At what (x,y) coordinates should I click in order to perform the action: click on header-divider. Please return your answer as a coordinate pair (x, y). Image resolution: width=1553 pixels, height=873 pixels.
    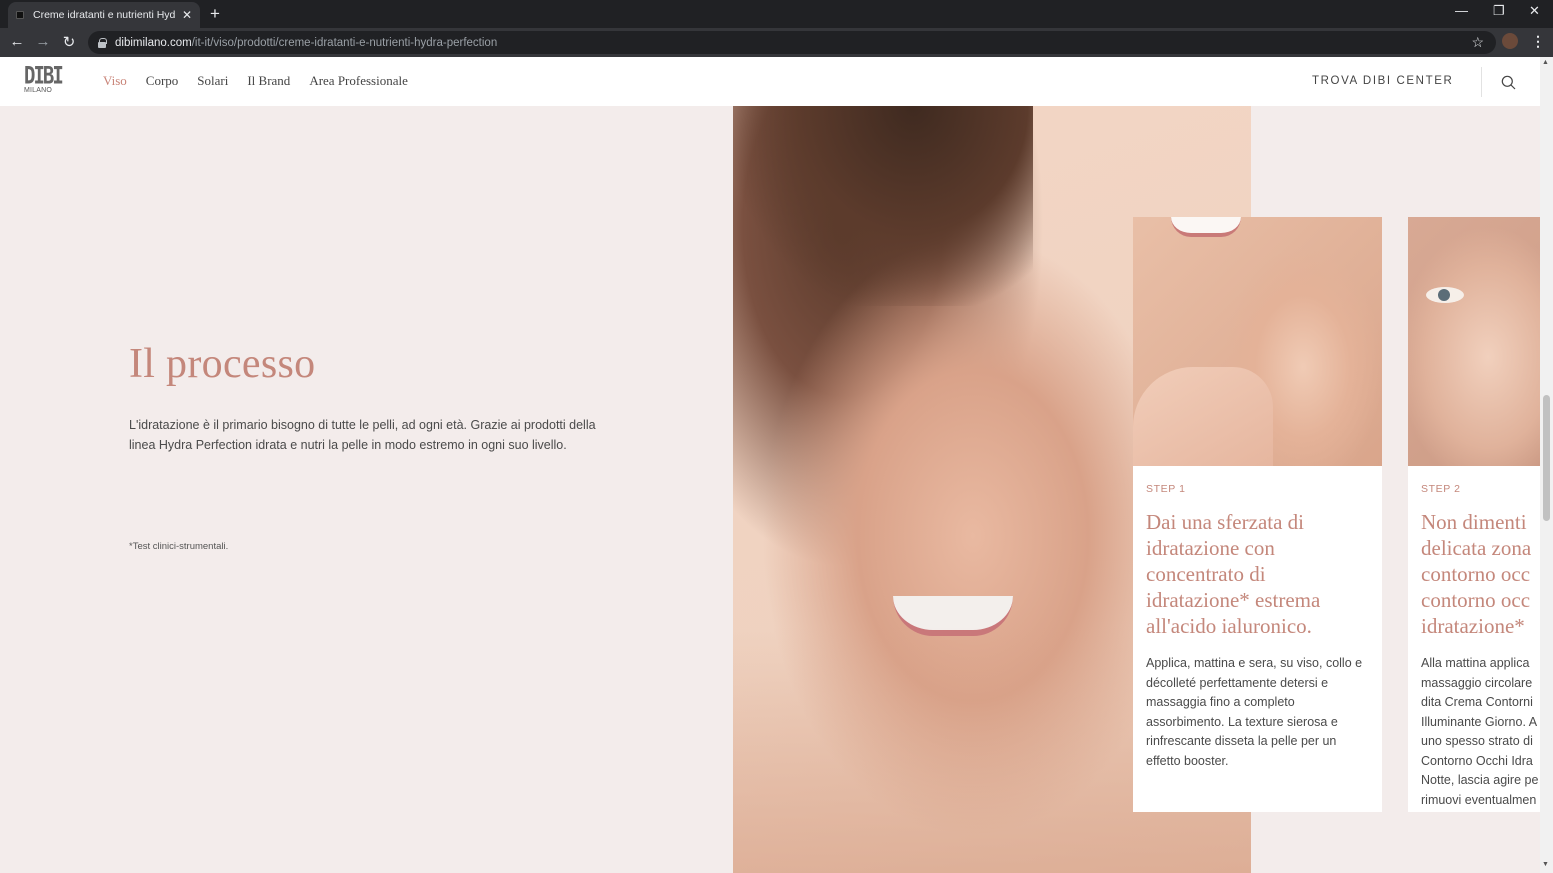
    Looking at the image, I should click on (1481, 82).